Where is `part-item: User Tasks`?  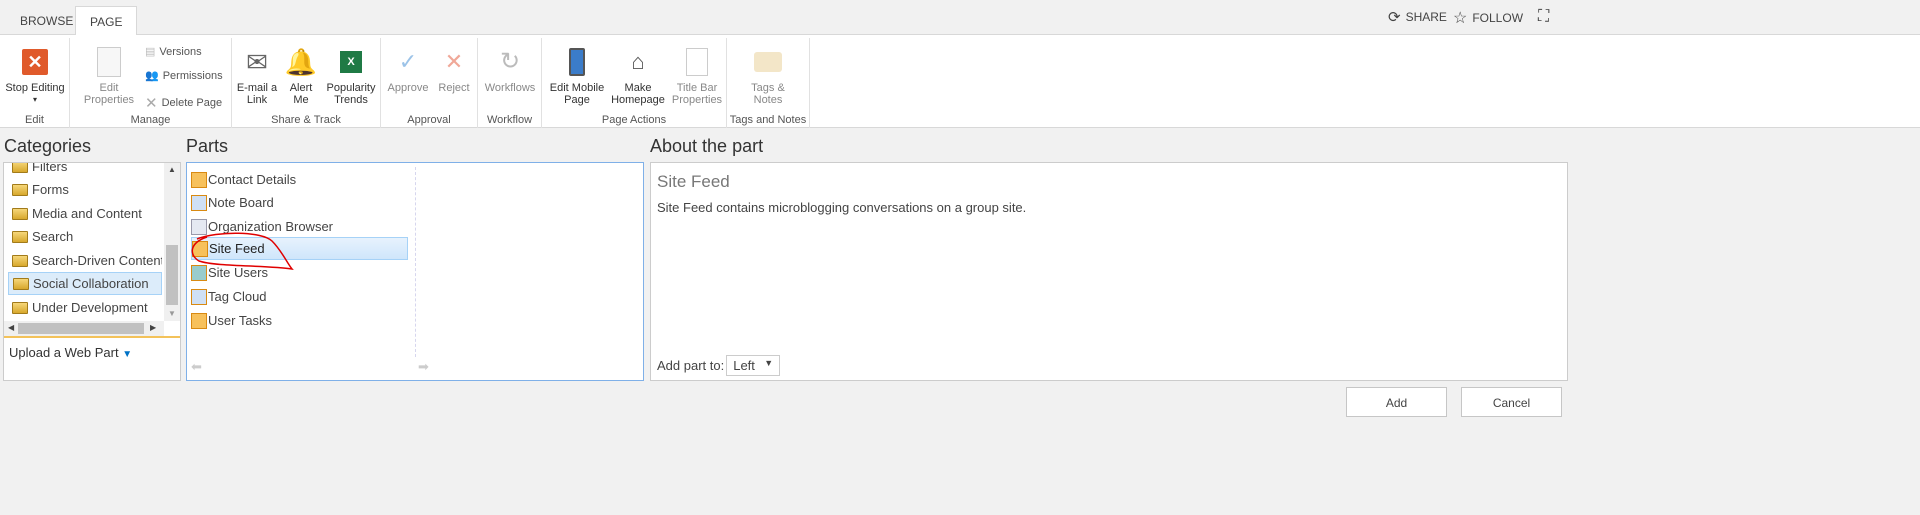
part-item: User Tasks is located at coordinates (299, 320).